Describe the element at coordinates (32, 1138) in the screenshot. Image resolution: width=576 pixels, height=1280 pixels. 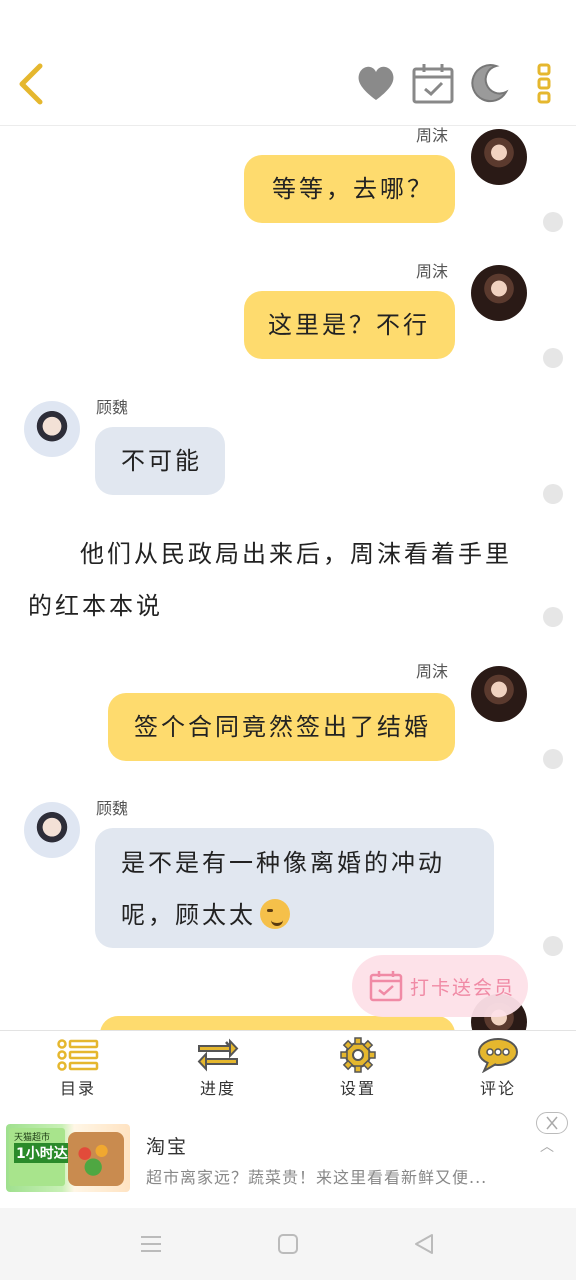
I see `ad-image-text: 天猫超市` at that location.